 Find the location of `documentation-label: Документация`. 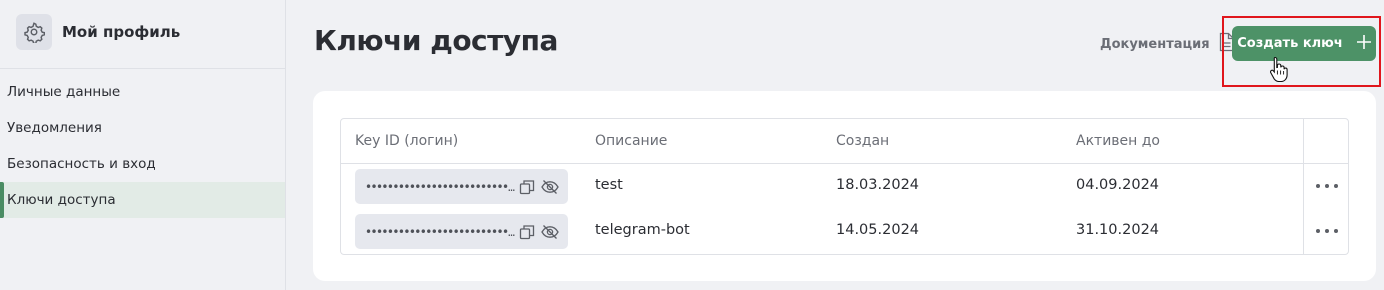

documentation-label: Документация is located at coordinates (1155, 44).